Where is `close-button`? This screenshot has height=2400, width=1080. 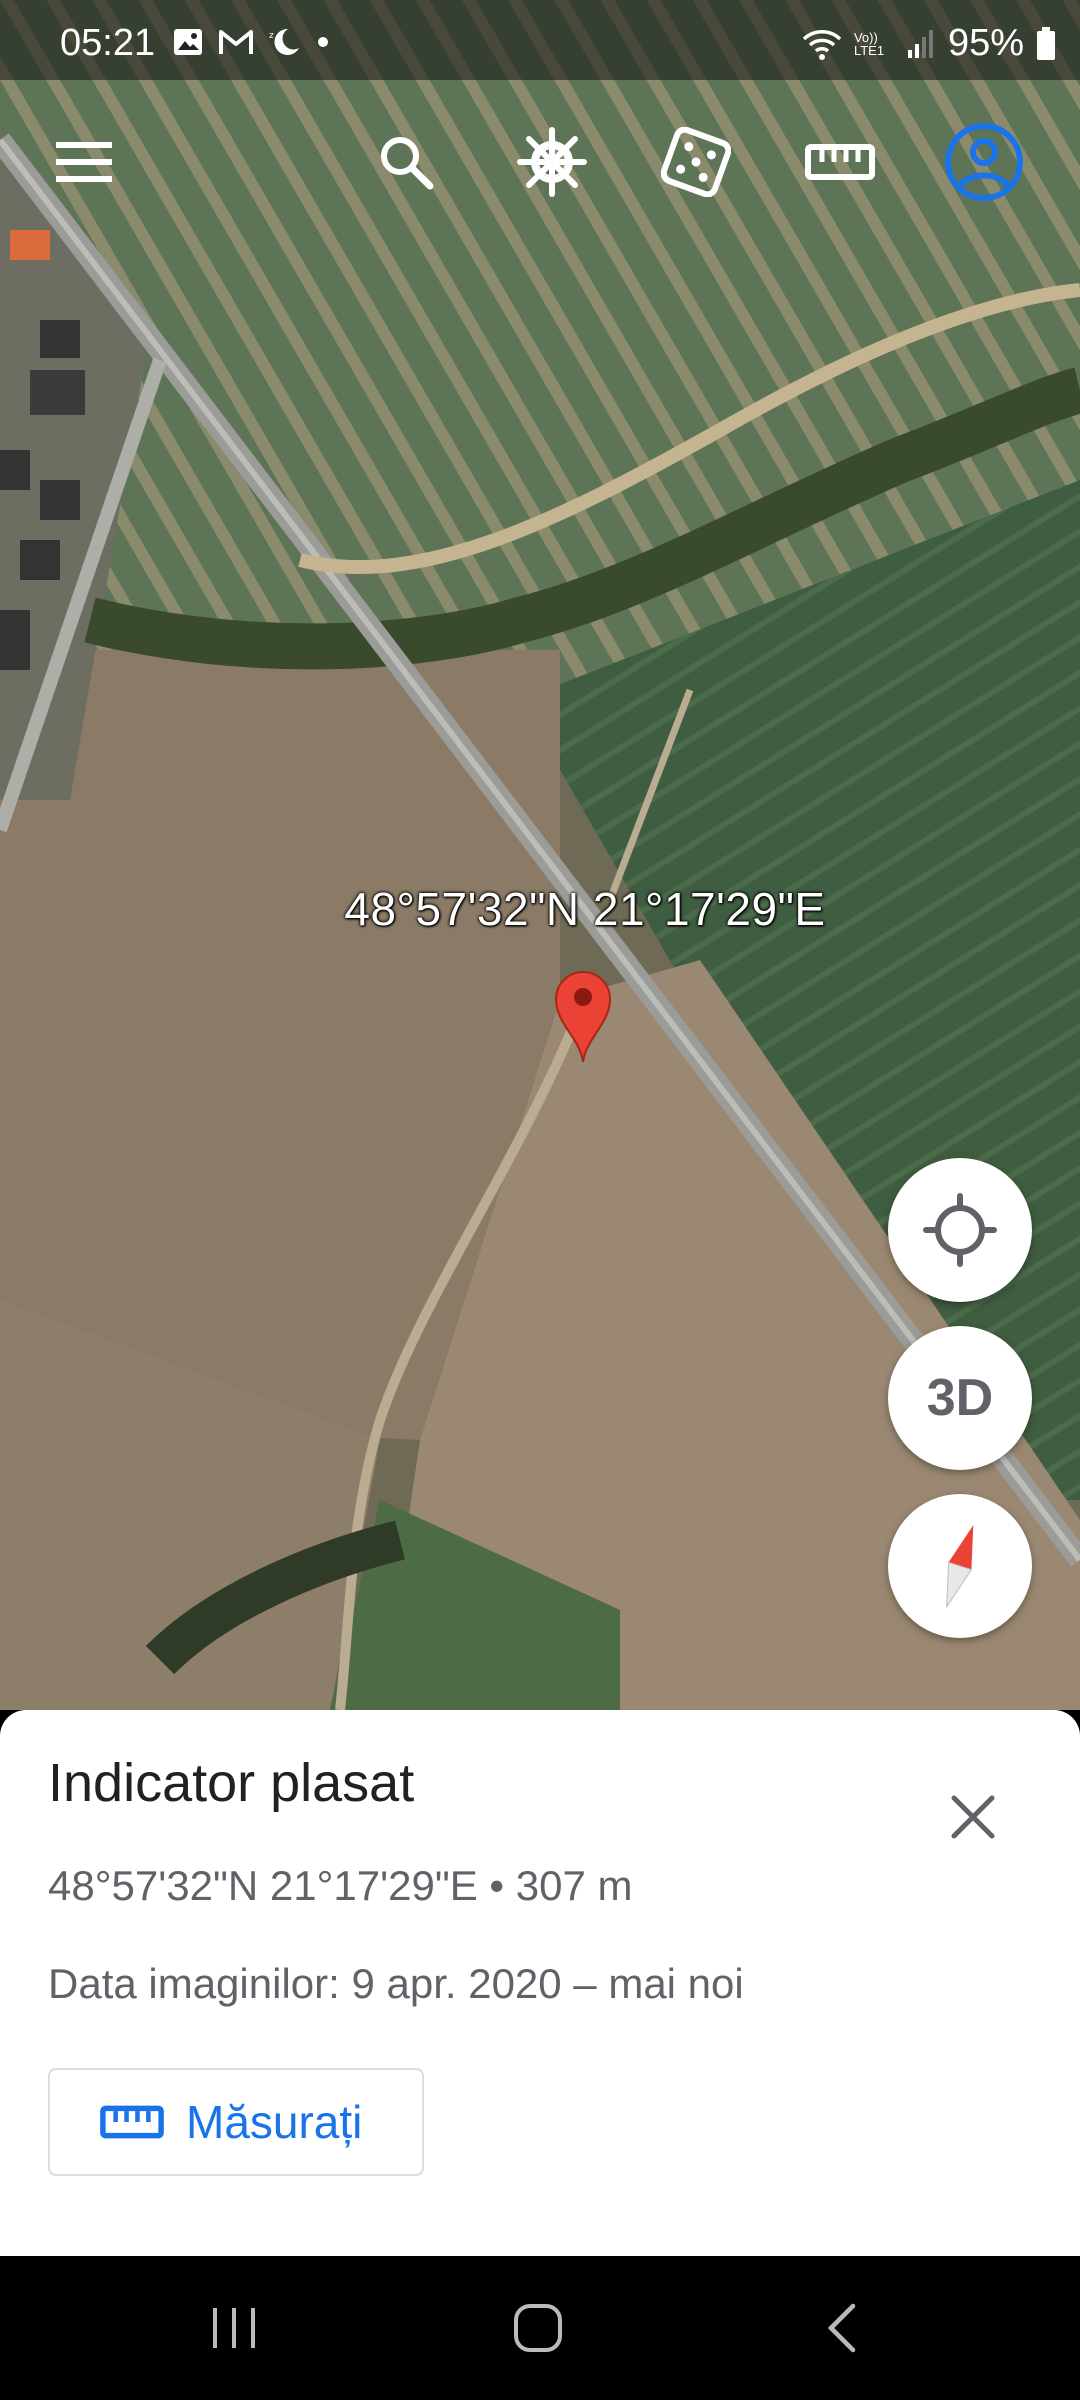 close-button is located at coordinates (973, 1817).